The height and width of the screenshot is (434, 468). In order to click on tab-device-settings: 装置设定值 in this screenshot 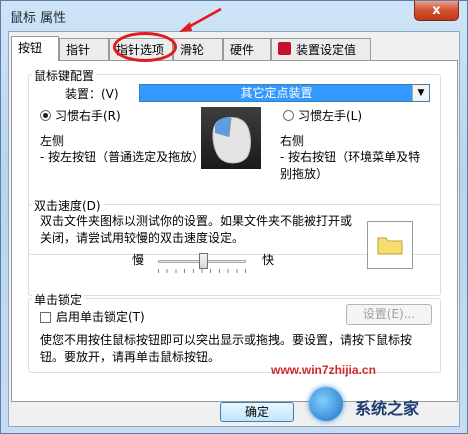, I will do `click(321, 49)`.